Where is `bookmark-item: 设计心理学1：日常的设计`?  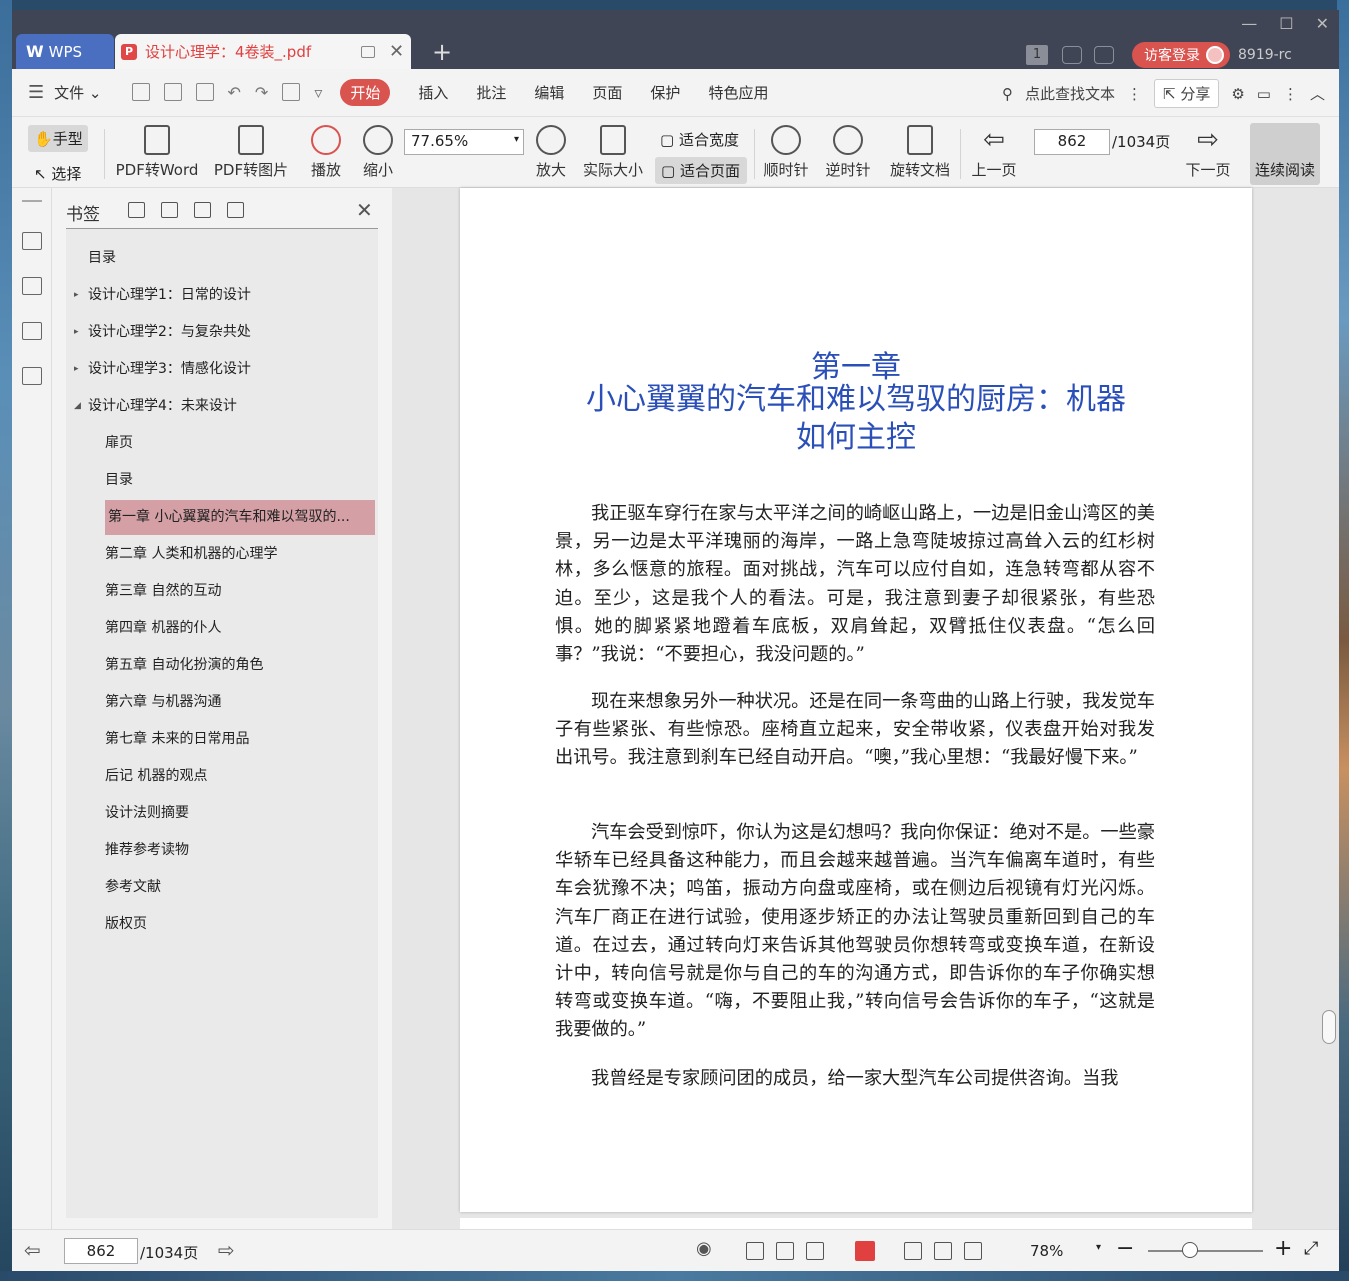
bookmark-item: 设计心理学1：日常的设计 is located at coordinates (169, 295).